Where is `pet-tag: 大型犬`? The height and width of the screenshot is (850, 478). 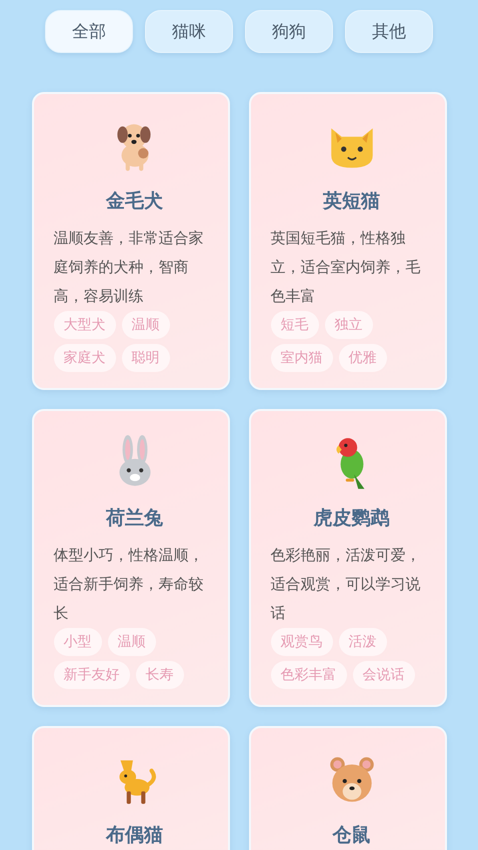
pet-tag: 大型犬 is located at coordinates (85, 325).